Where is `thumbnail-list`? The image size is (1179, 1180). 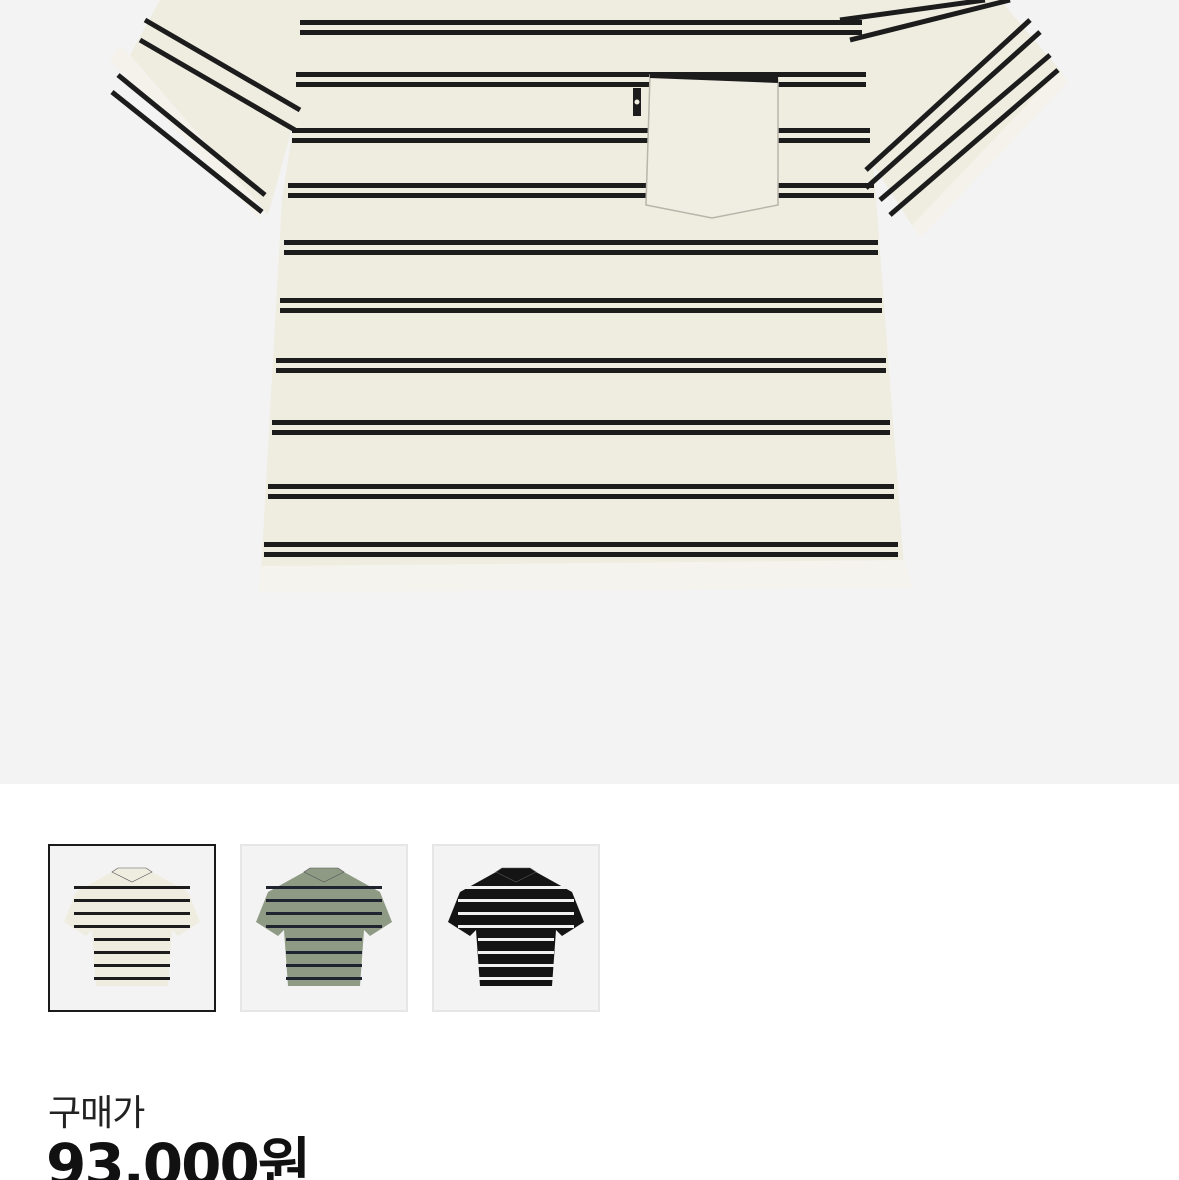 thumbnail-list is located at coordinates (324, 928).